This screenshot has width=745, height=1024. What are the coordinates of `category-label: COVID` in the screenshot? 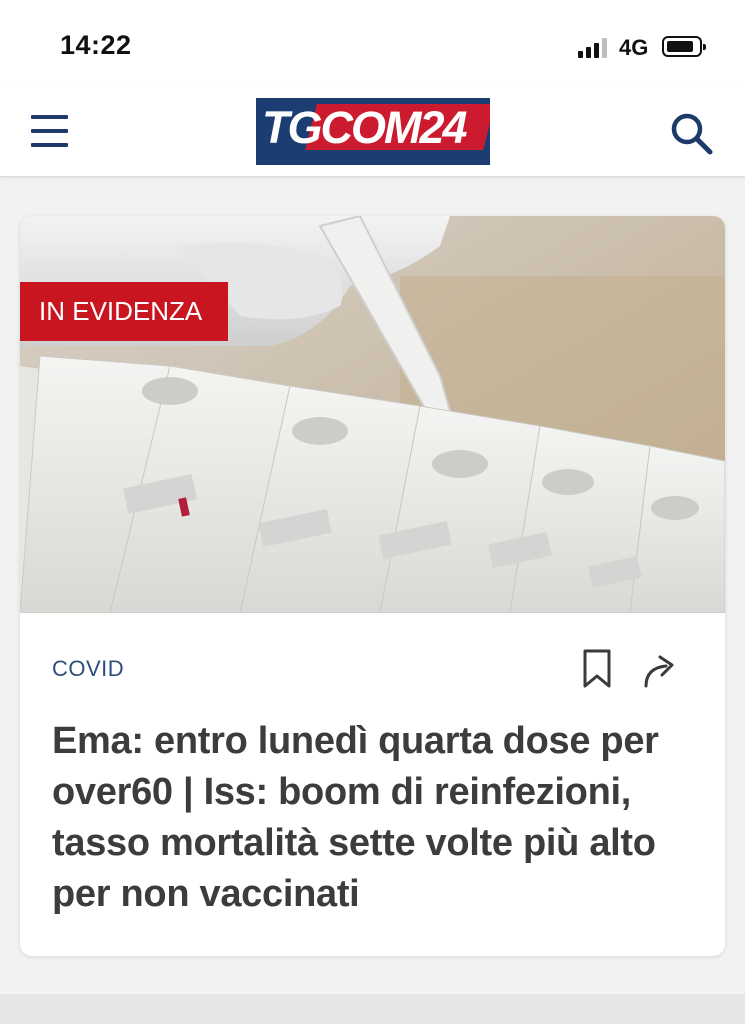 It's located at (88, 669).